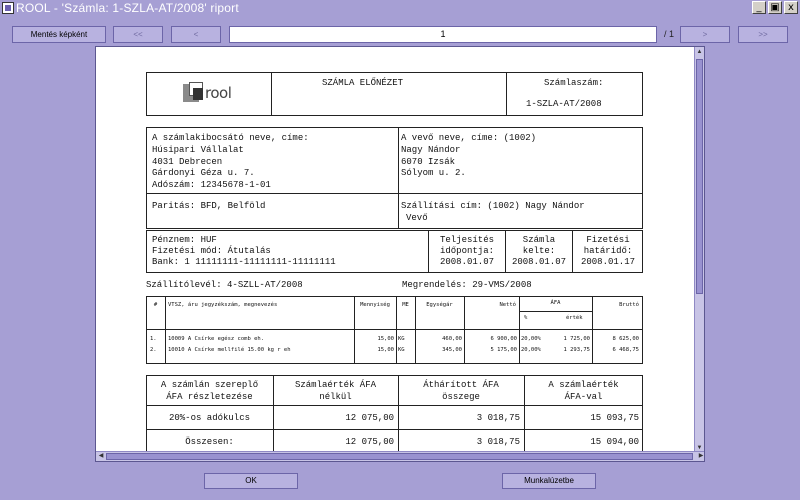  What do you see at coordinates (155, 305) in the screenshot?
I see `col-header-no: #` at bounding box center [155, 305].